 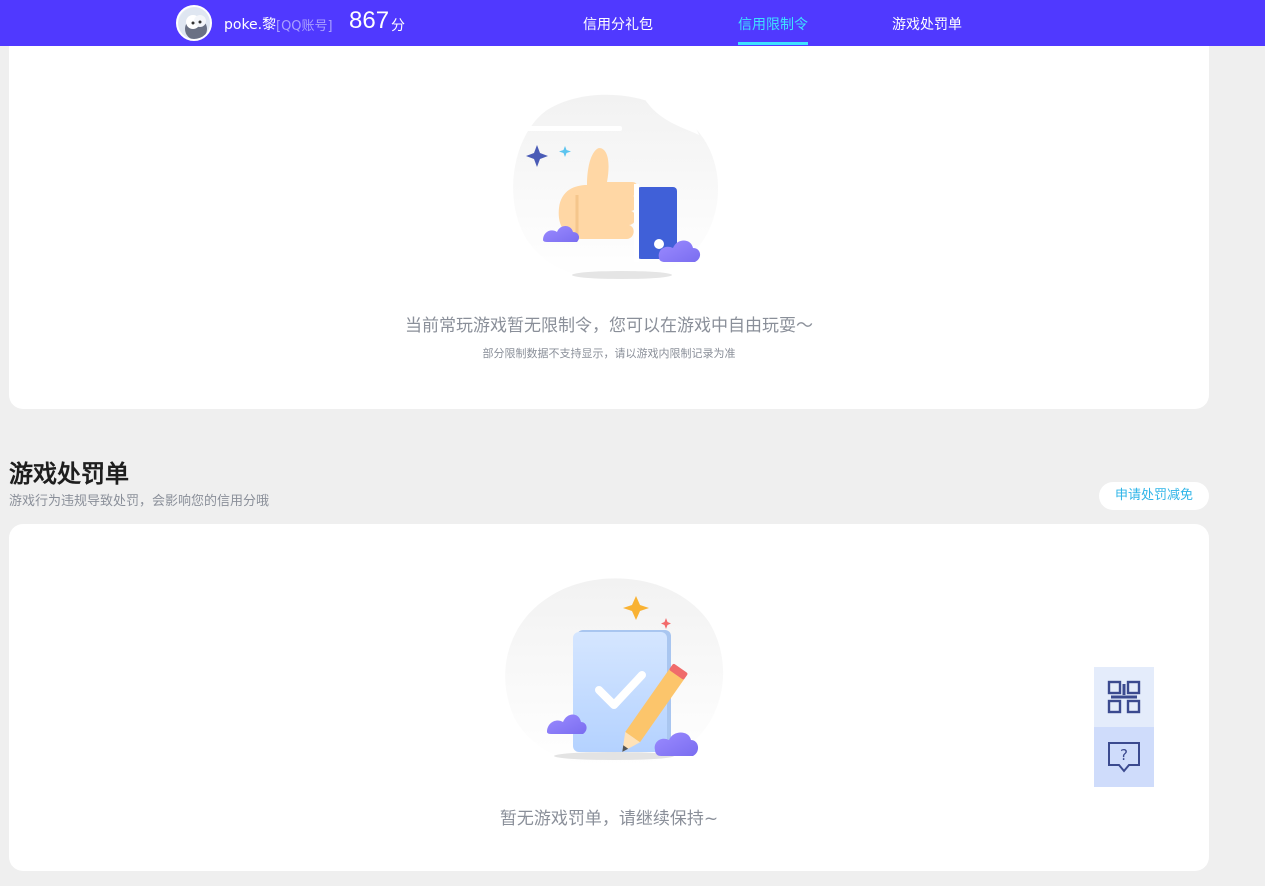 I want to click on credit-score-unit: 分, so click(x=398, y=26).